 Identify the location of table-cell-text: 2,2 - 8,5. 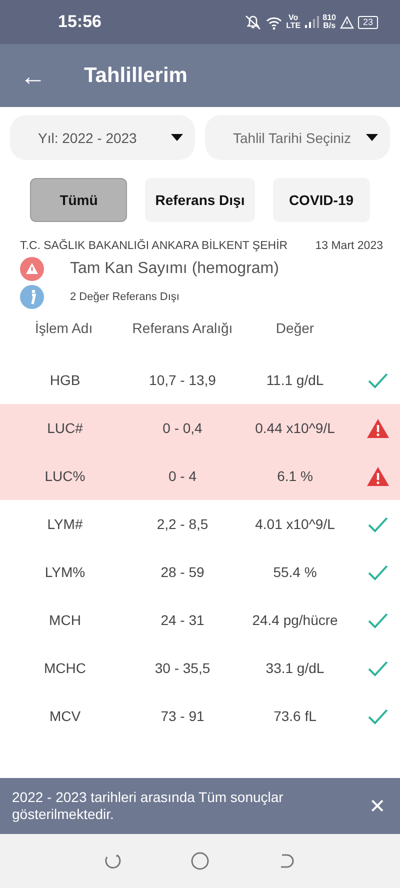
(183, 524).